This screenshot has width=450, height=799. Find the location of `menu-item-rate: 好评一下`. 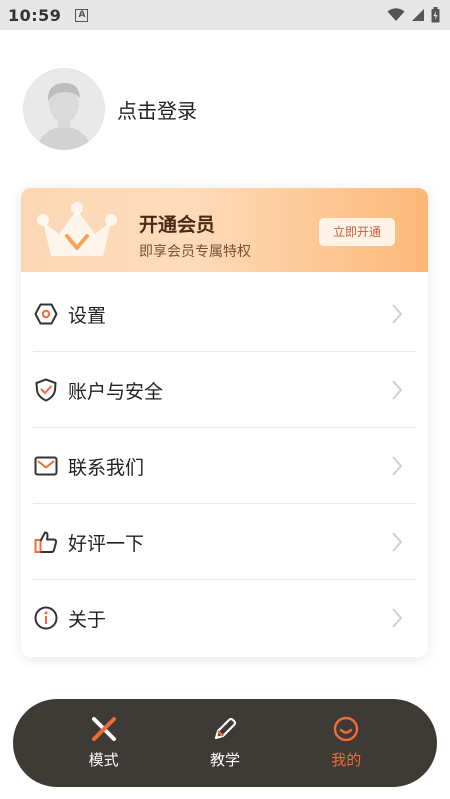

menu-item-rate: 好评一下 is located at coordinates (224, 542).